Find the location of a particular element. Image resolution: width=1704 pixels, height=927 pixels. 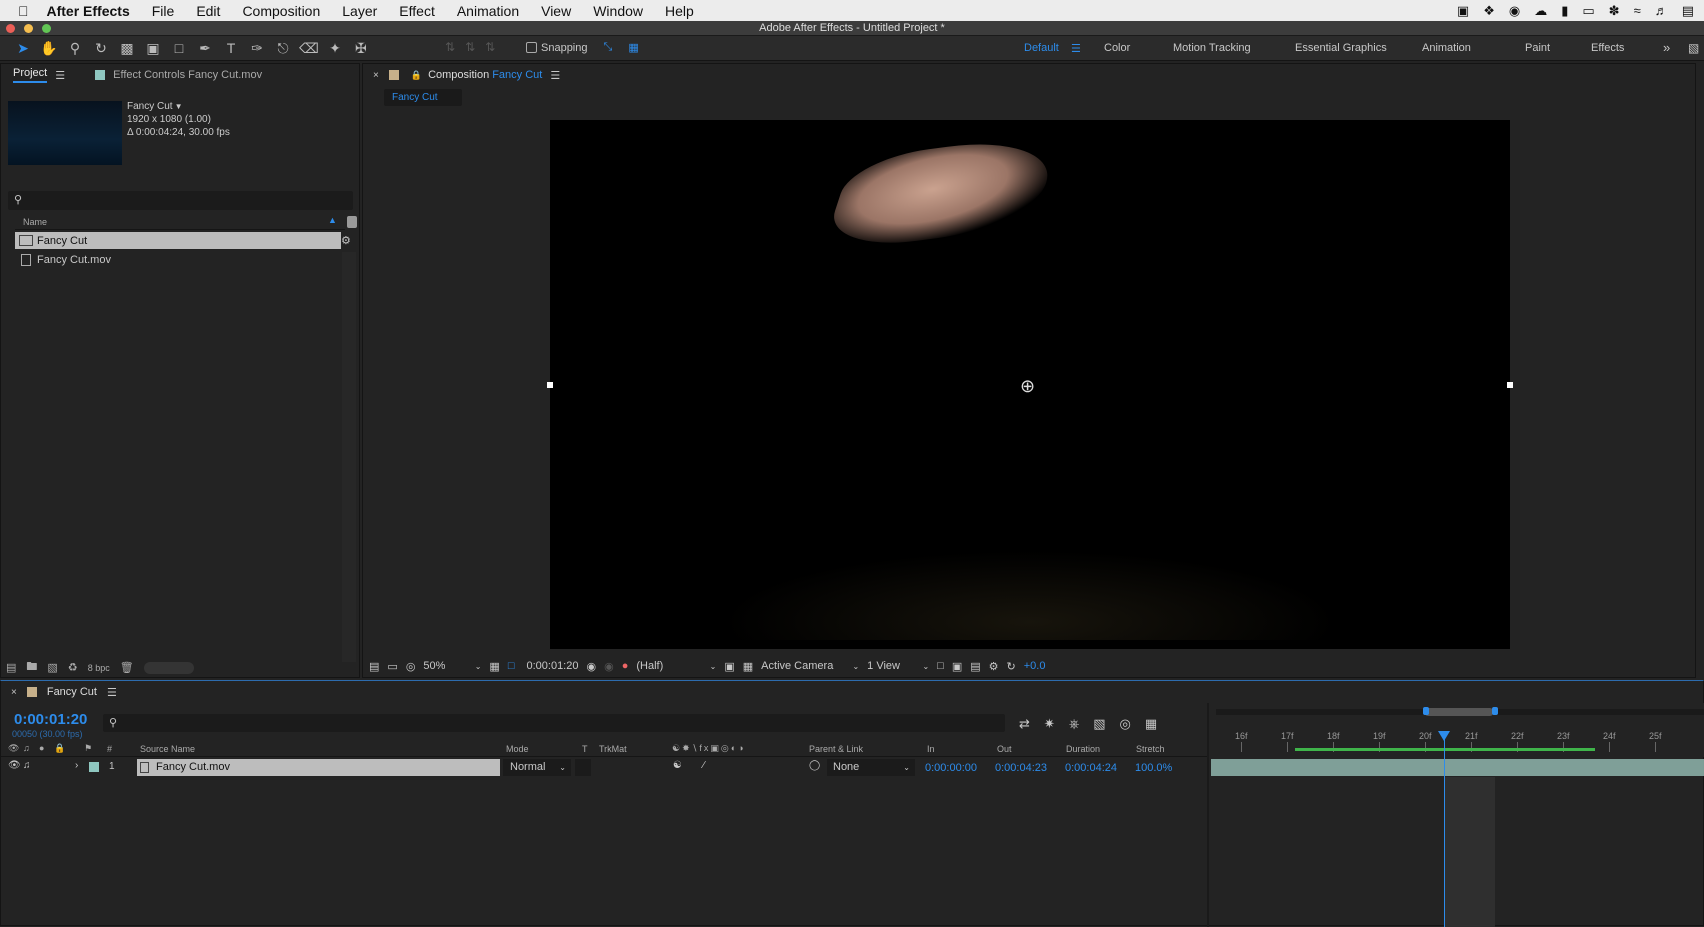

trkmat-cell is located at coordinates (583, 767).